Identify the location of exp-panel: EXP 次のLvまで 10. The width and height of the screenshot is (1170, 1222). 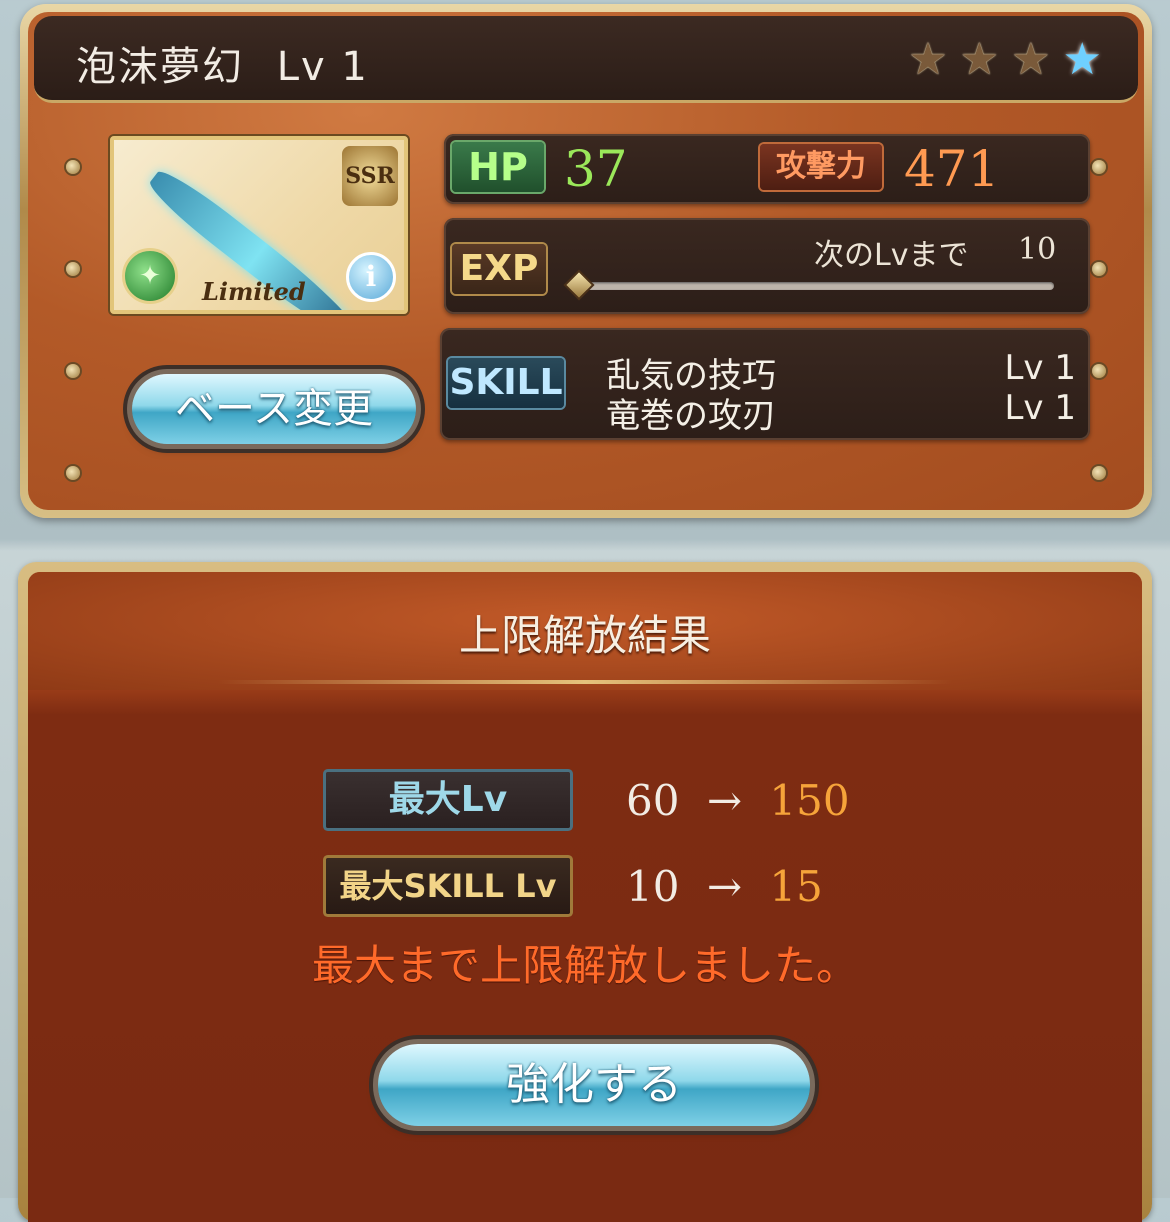
(767, 266).